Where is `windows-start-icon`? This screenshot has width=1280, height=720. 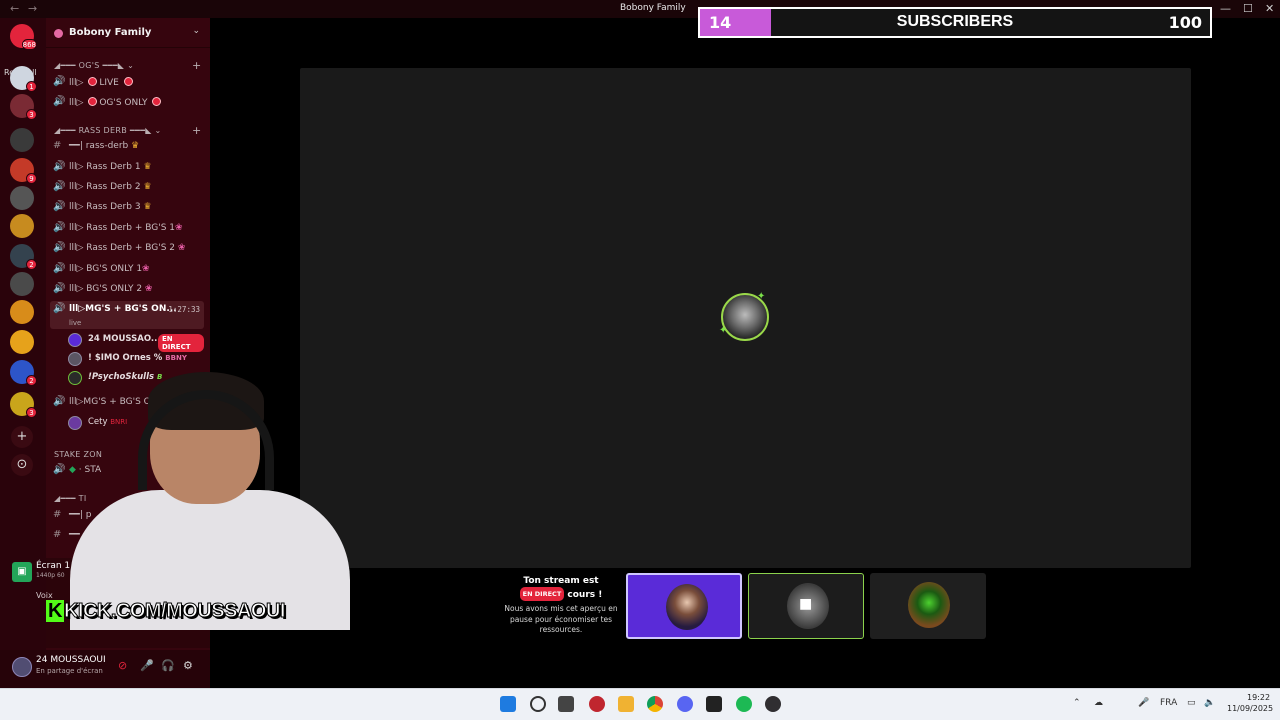 windows-start-icon is located at coordinates (508, 704).